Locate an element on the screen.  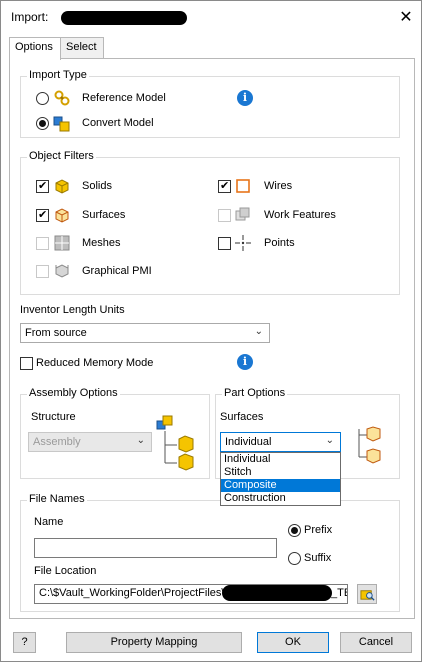
tab-select: Select is located at coordinates (82, 47).